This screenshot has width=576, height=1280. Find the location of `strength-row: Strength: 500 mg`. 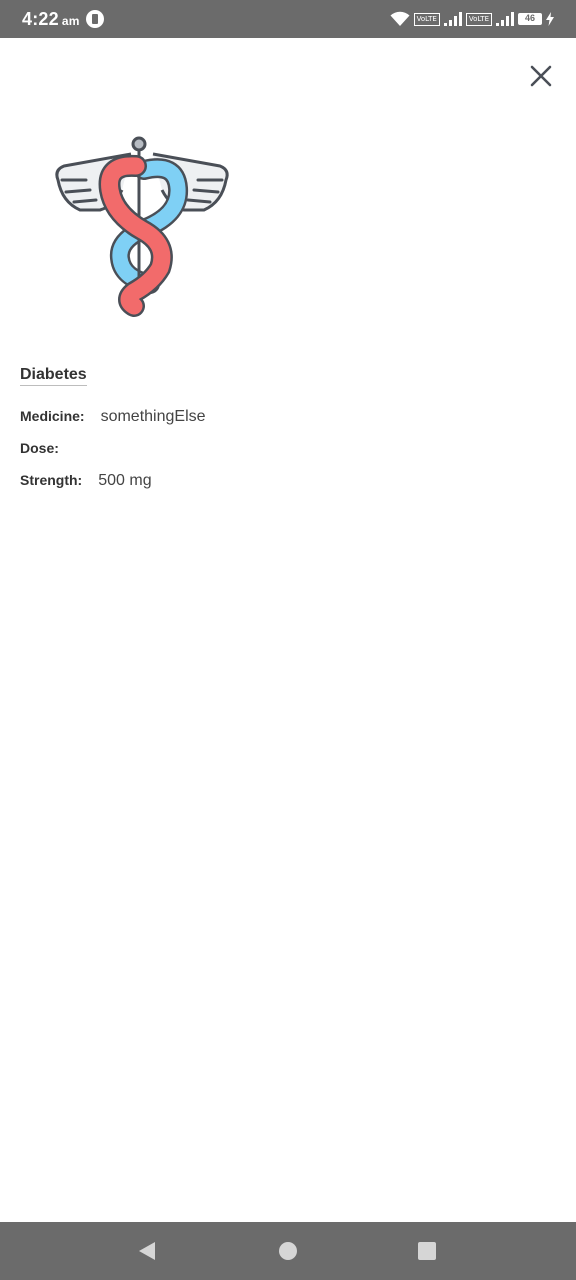

strength-row: Strength: 500 mg is located at coordinates (86, 481).